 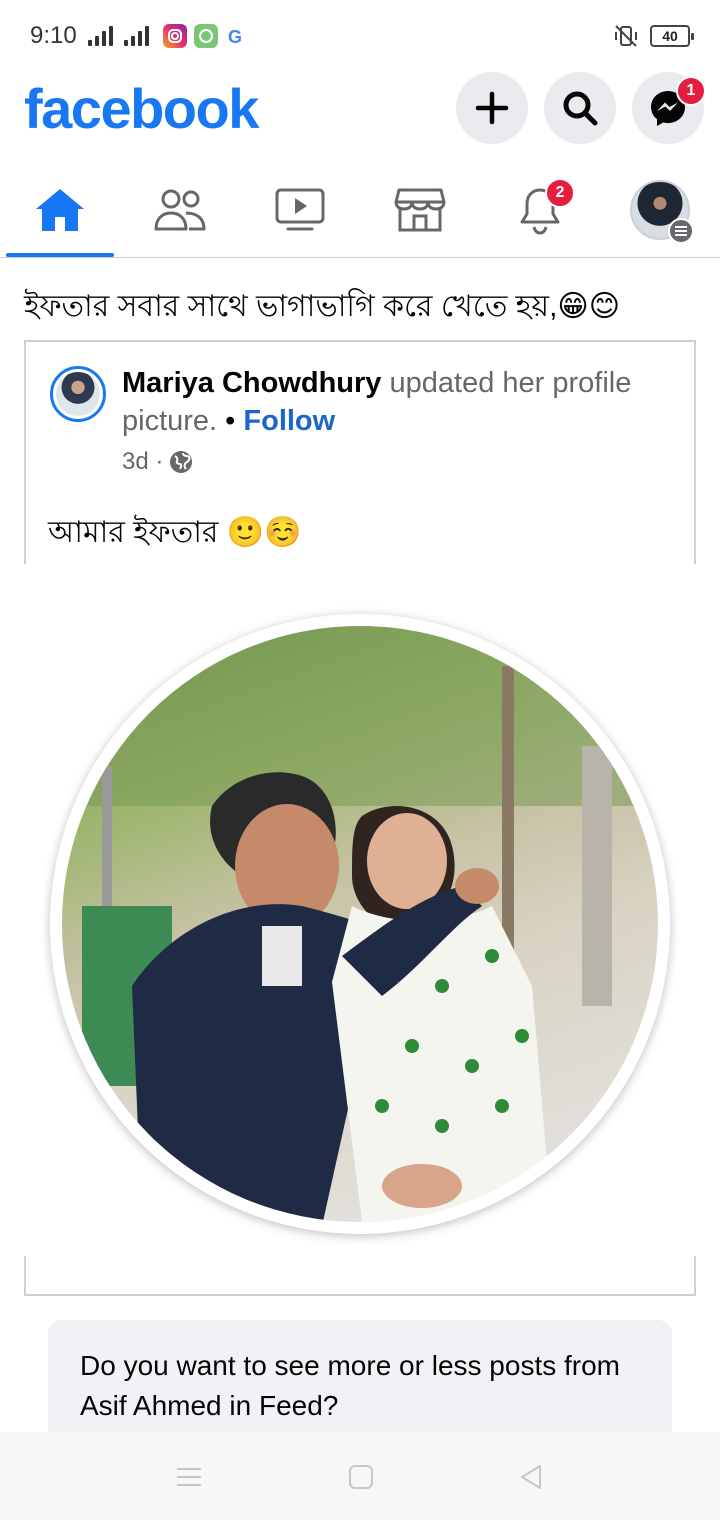 What do you see at coordinates (143, 461) in the screenshot?
I see `post-time: 3d ·` at bounding box center [143, 461].